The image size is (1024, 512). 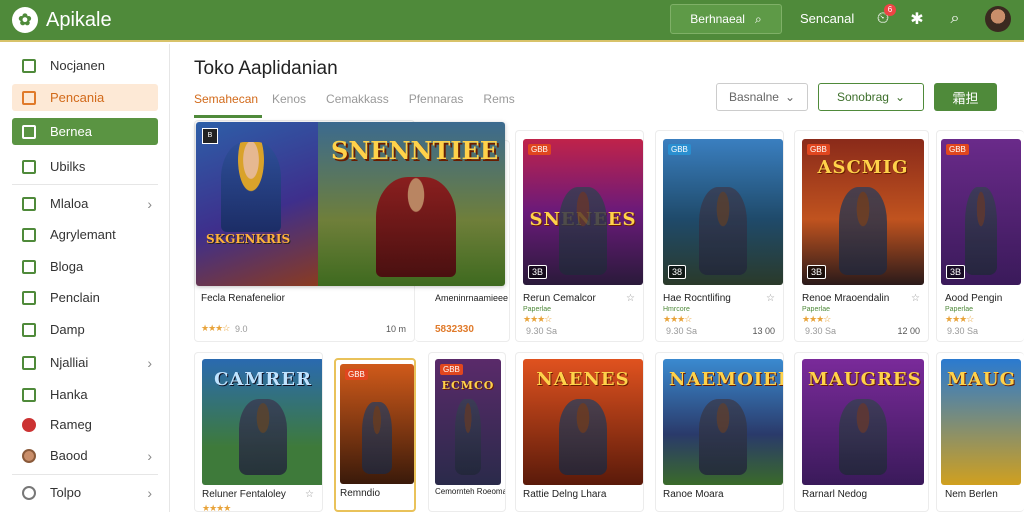 What do you see at coordinates (216, 507) in the screenshot?
I see `rating-stars: ★★★★` at bounding box center [216, 507].